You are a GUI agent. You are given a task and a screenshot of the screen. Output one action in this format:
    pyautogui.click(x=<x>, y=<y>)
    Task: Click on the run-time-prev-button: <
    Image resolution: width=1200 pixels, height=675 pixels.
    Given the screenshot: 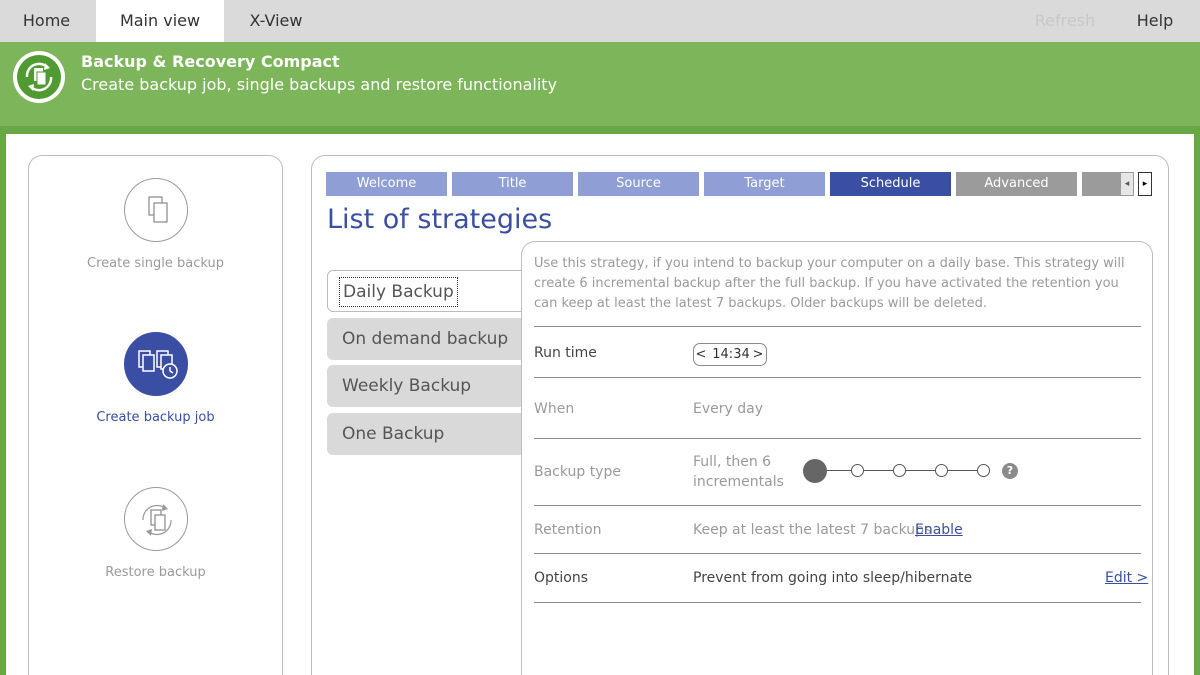 What is the action you would take?
    pyautogui.click(x=701, y=354)
    